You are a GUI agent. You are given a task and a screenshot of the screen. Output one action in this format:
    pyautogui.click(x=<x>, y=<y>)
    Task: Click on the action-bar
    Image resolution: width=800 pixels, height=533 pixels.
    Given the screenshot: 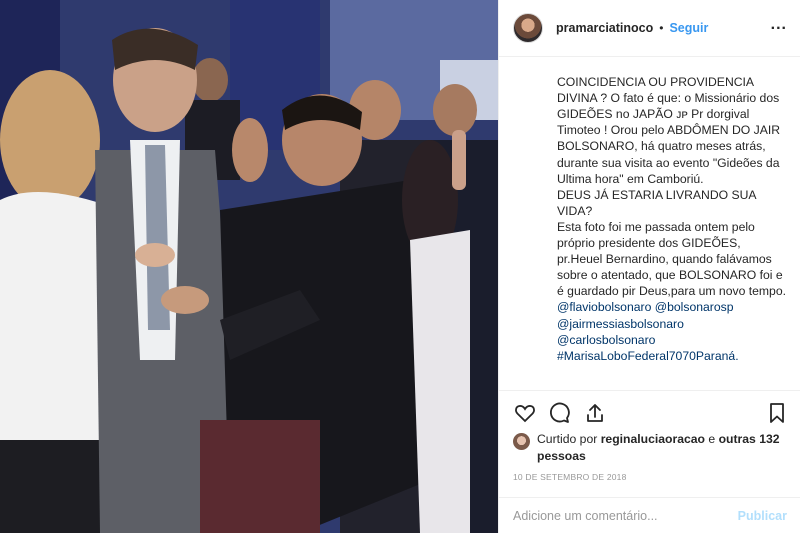 What is the action you would take?
    pyautogui.click(x=651, y=413)
    